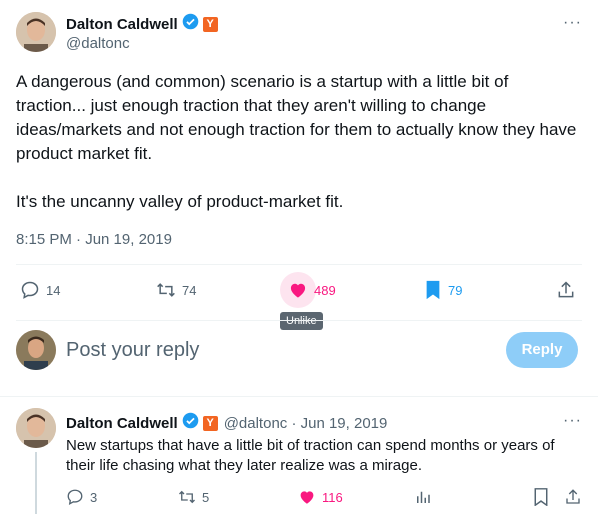 This screenshot has height=514, width=598. Describe the element at coordinates (36, 428) in the screenshot. I see `reply-author-avatar` at that location.